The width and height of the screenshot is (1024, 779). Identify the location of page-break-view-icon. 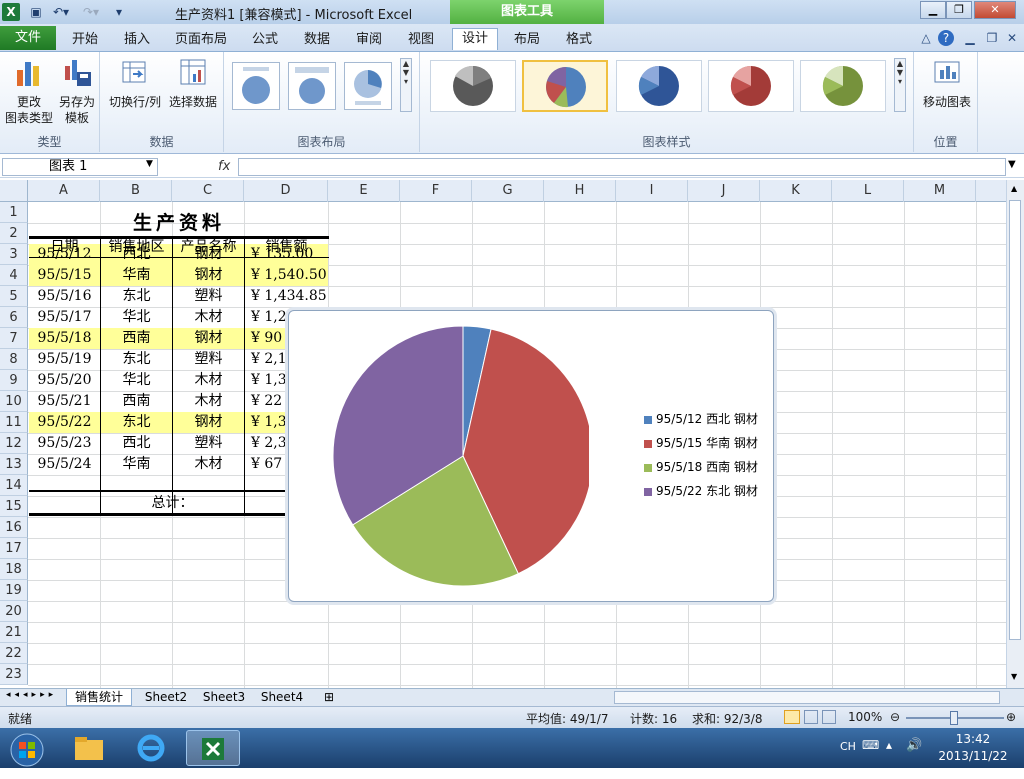
(829, 717).